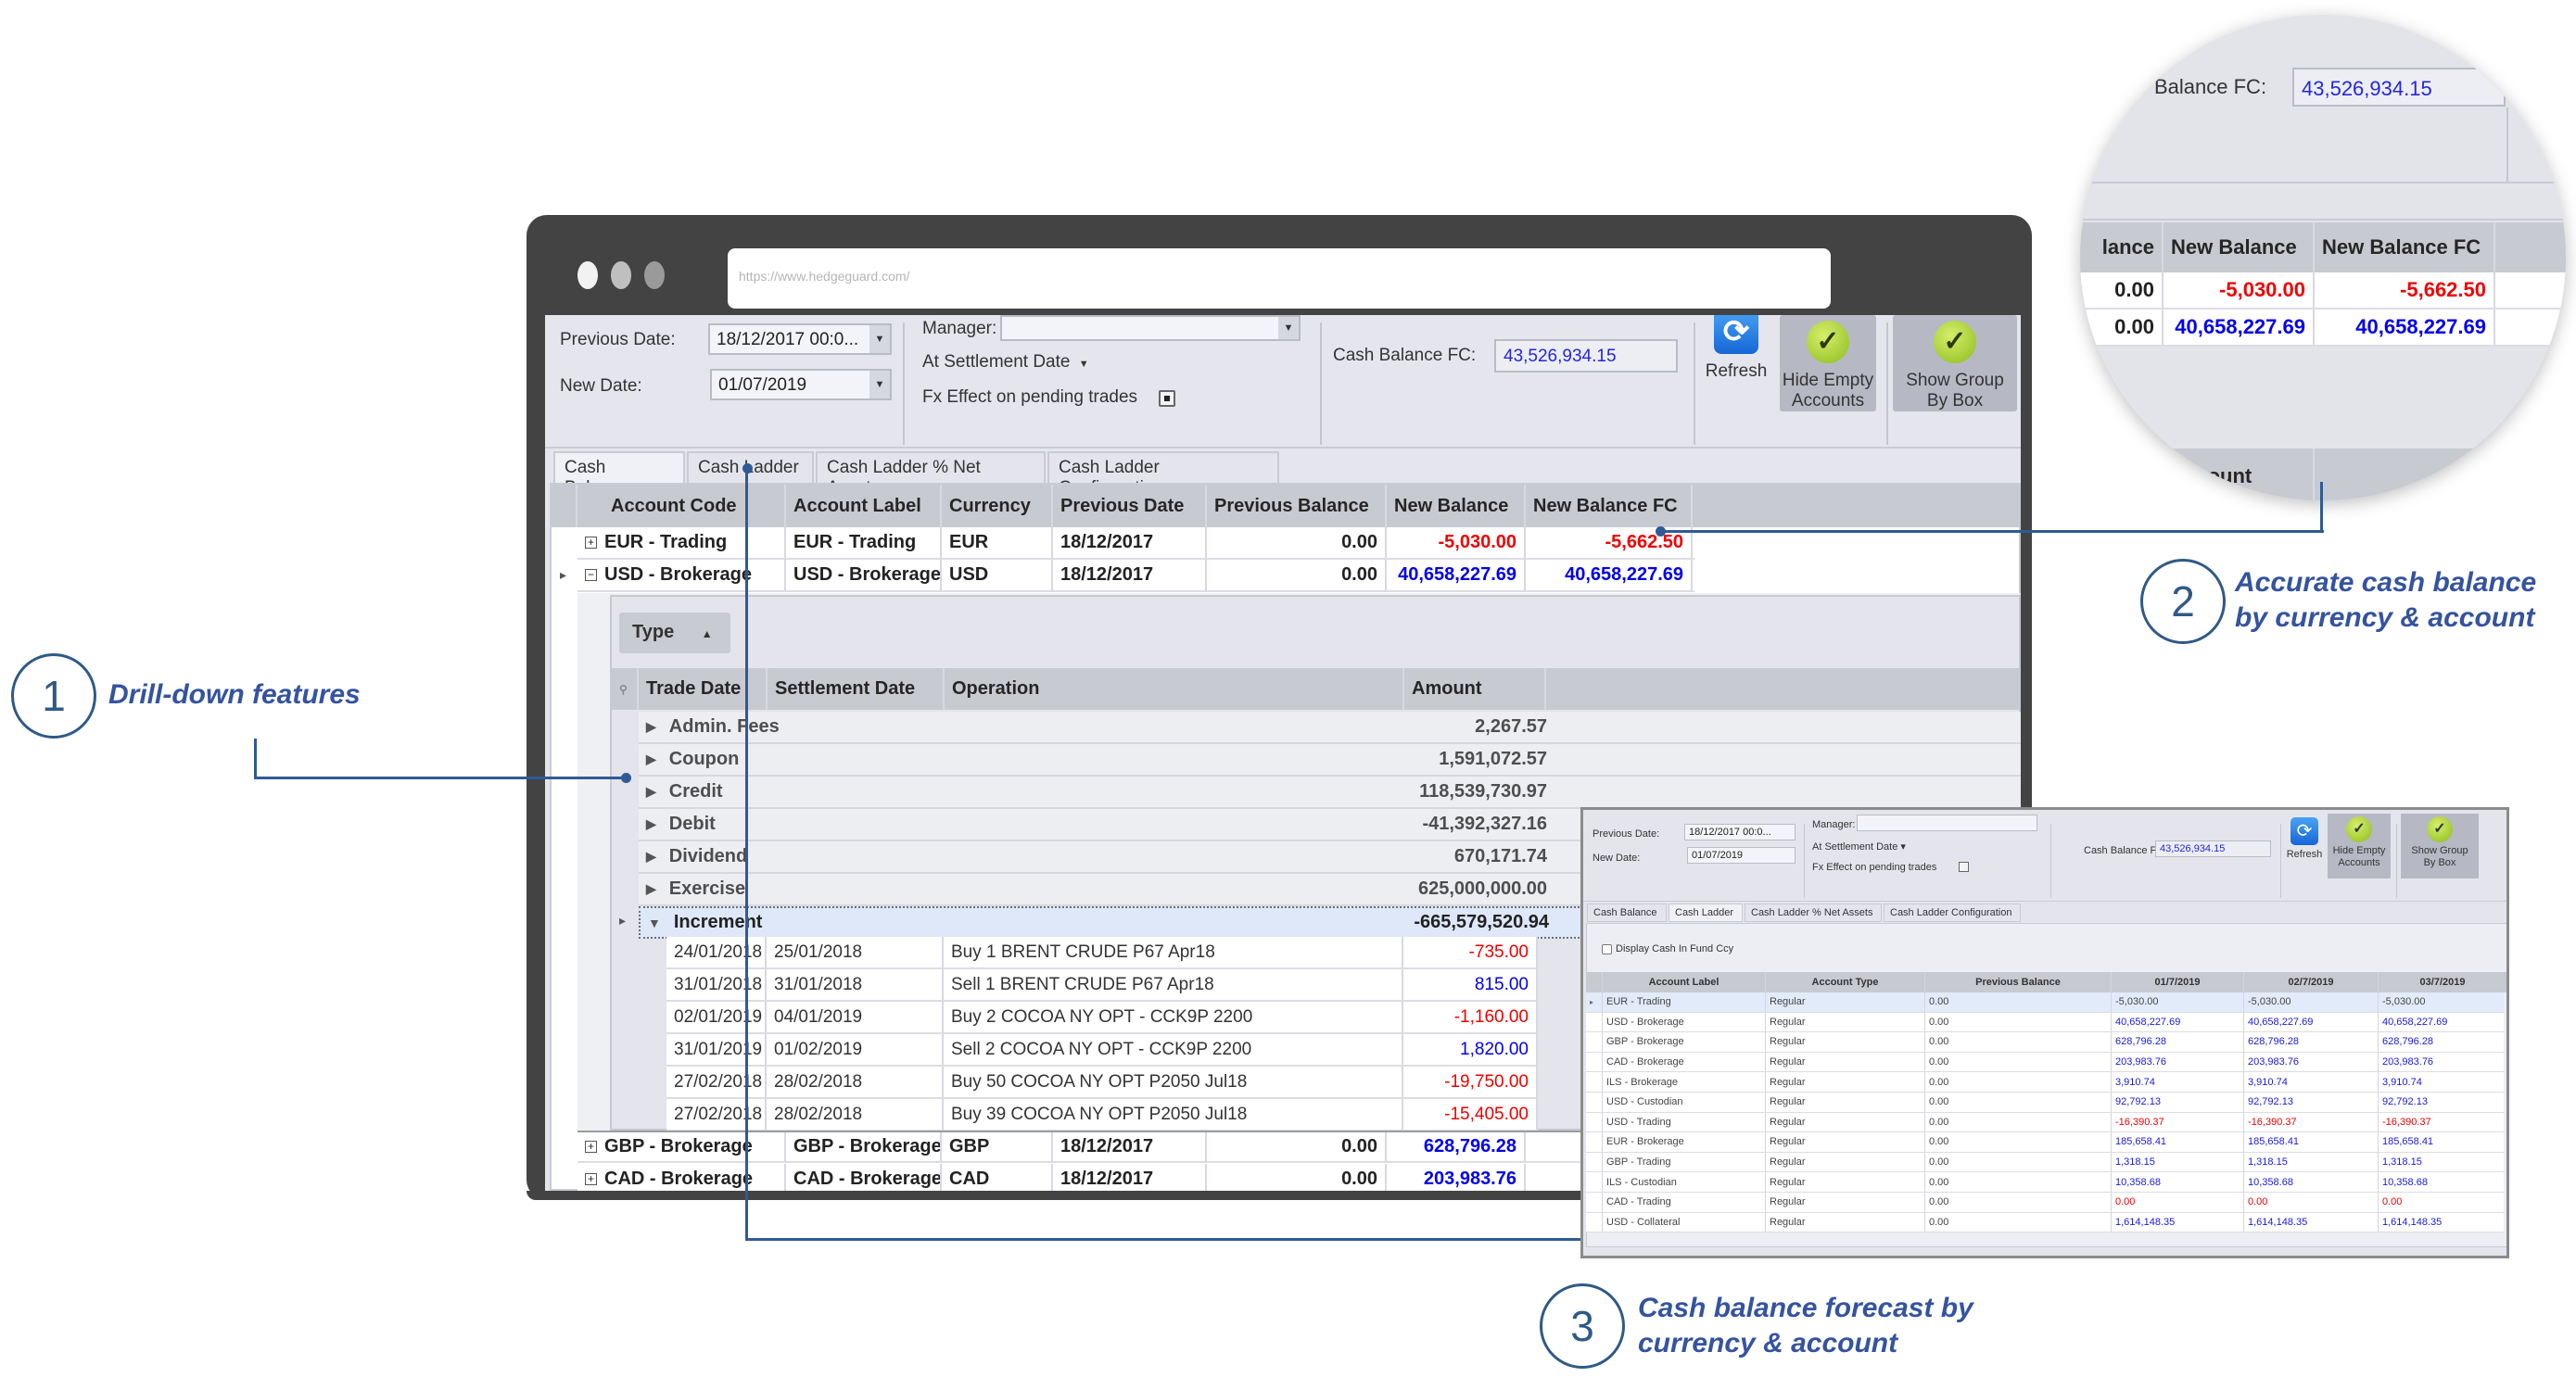  Describe the element at coordinates (623, 920) in the screenshot. I see `row-pointer-icon: ▸` at that location.